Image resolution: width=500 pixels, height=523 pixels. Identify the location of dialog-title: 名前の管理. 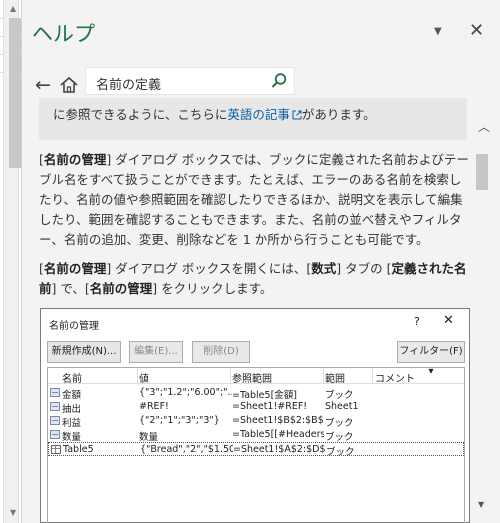
(74, 326).